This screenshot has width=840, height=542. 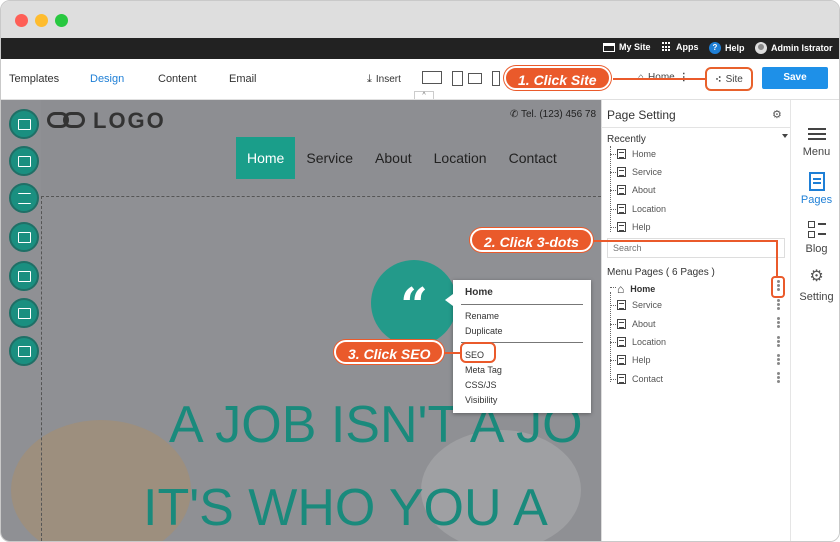 What do you see at coordinates (636, 305) in the screenshot?
I see `menu-page-item: Service` at bounding box center [636, 305].